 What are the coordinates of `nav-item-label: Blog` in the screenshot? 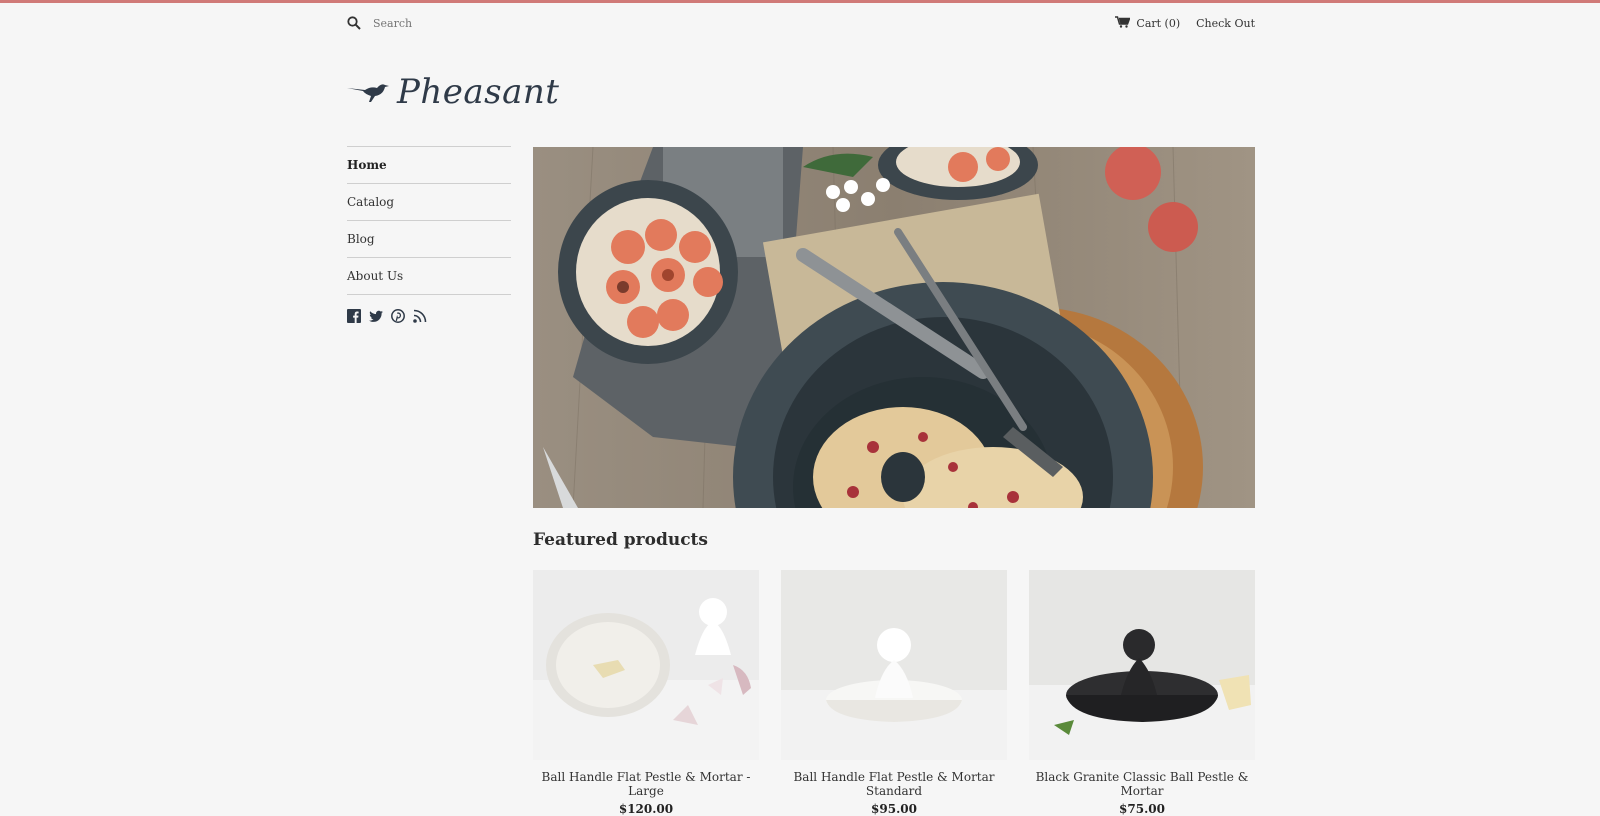 It's located at (361, 239).